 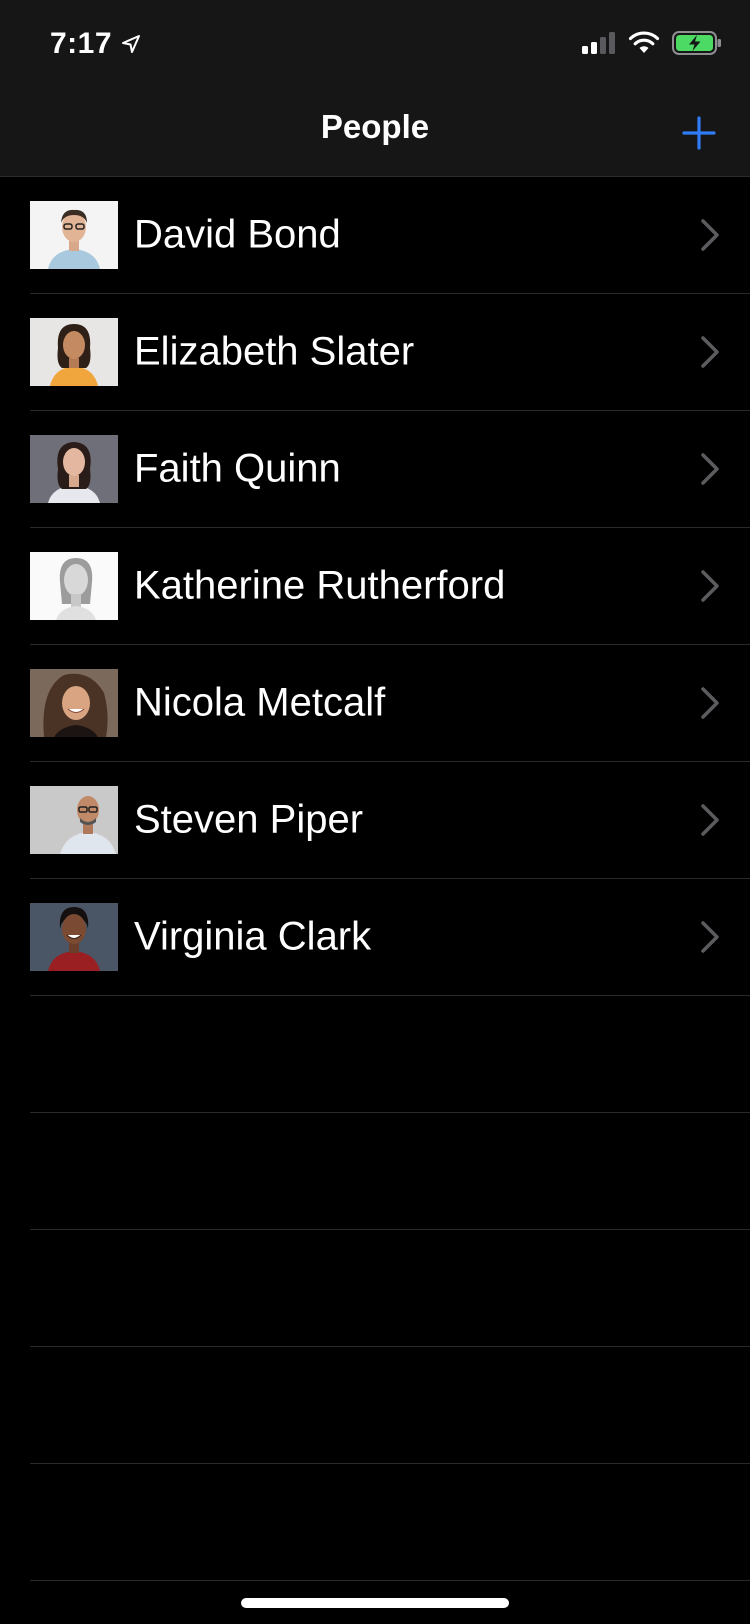 I want to click on list-item: David Bond, so click(x=390, y=235).